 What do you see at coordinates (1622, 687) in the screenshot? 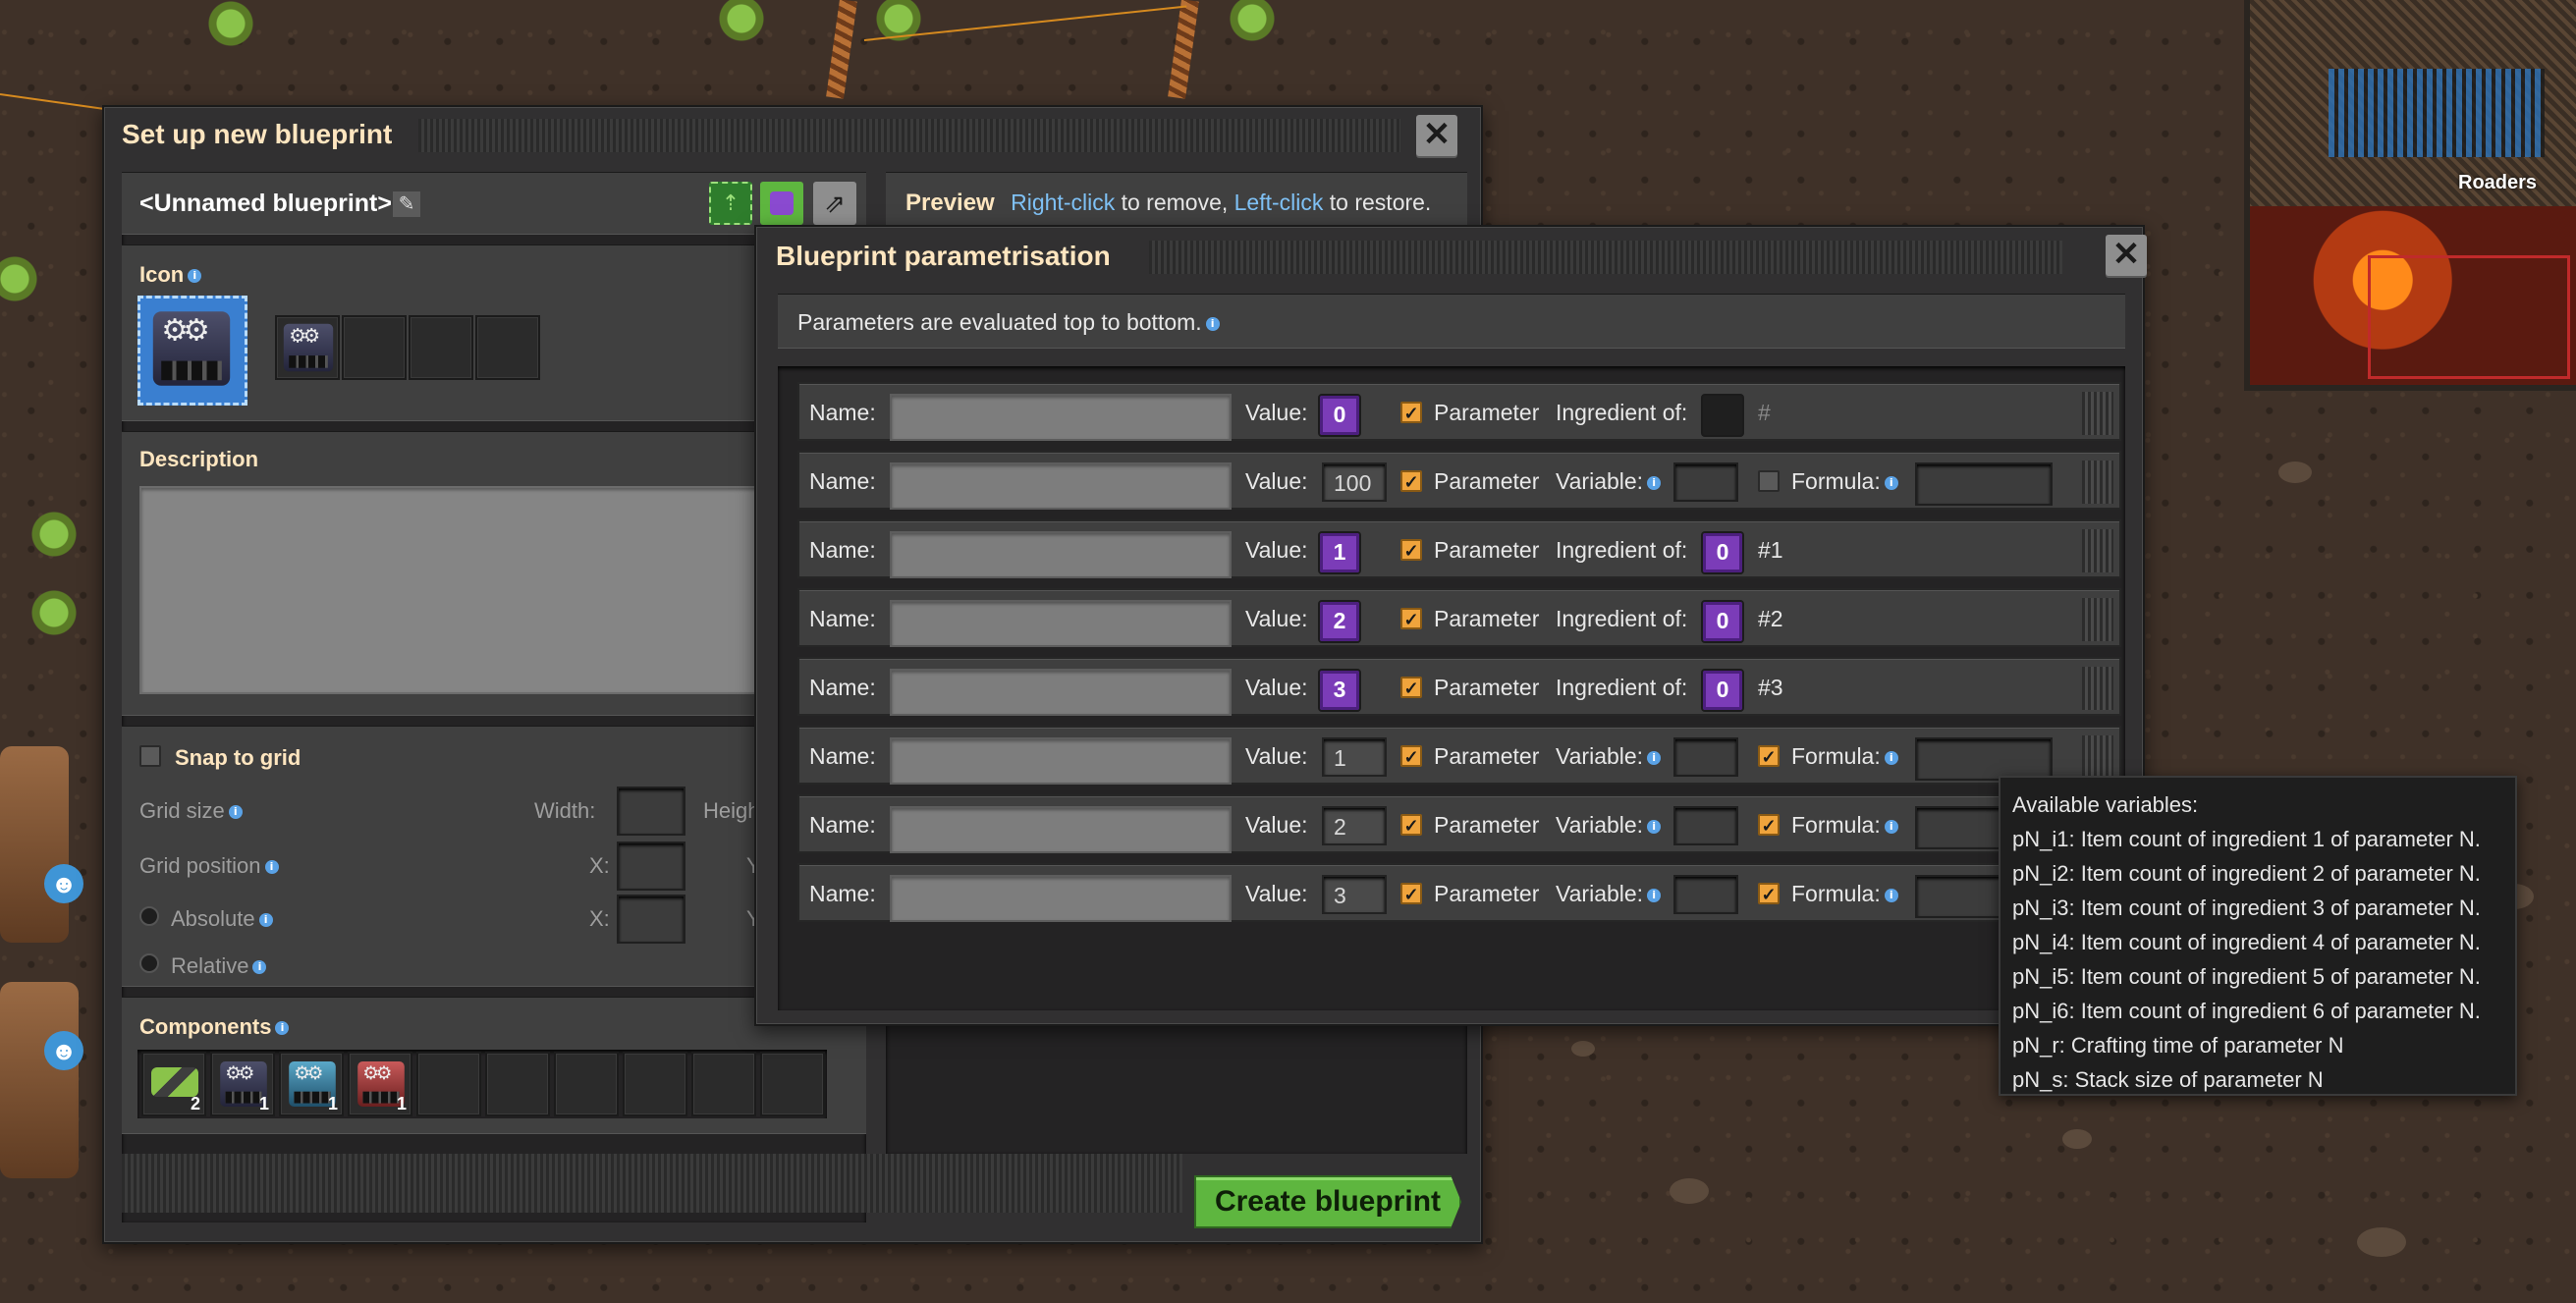
I see `ingredient-of-label: Ingredient of:` at bounding box center [1622, 687].